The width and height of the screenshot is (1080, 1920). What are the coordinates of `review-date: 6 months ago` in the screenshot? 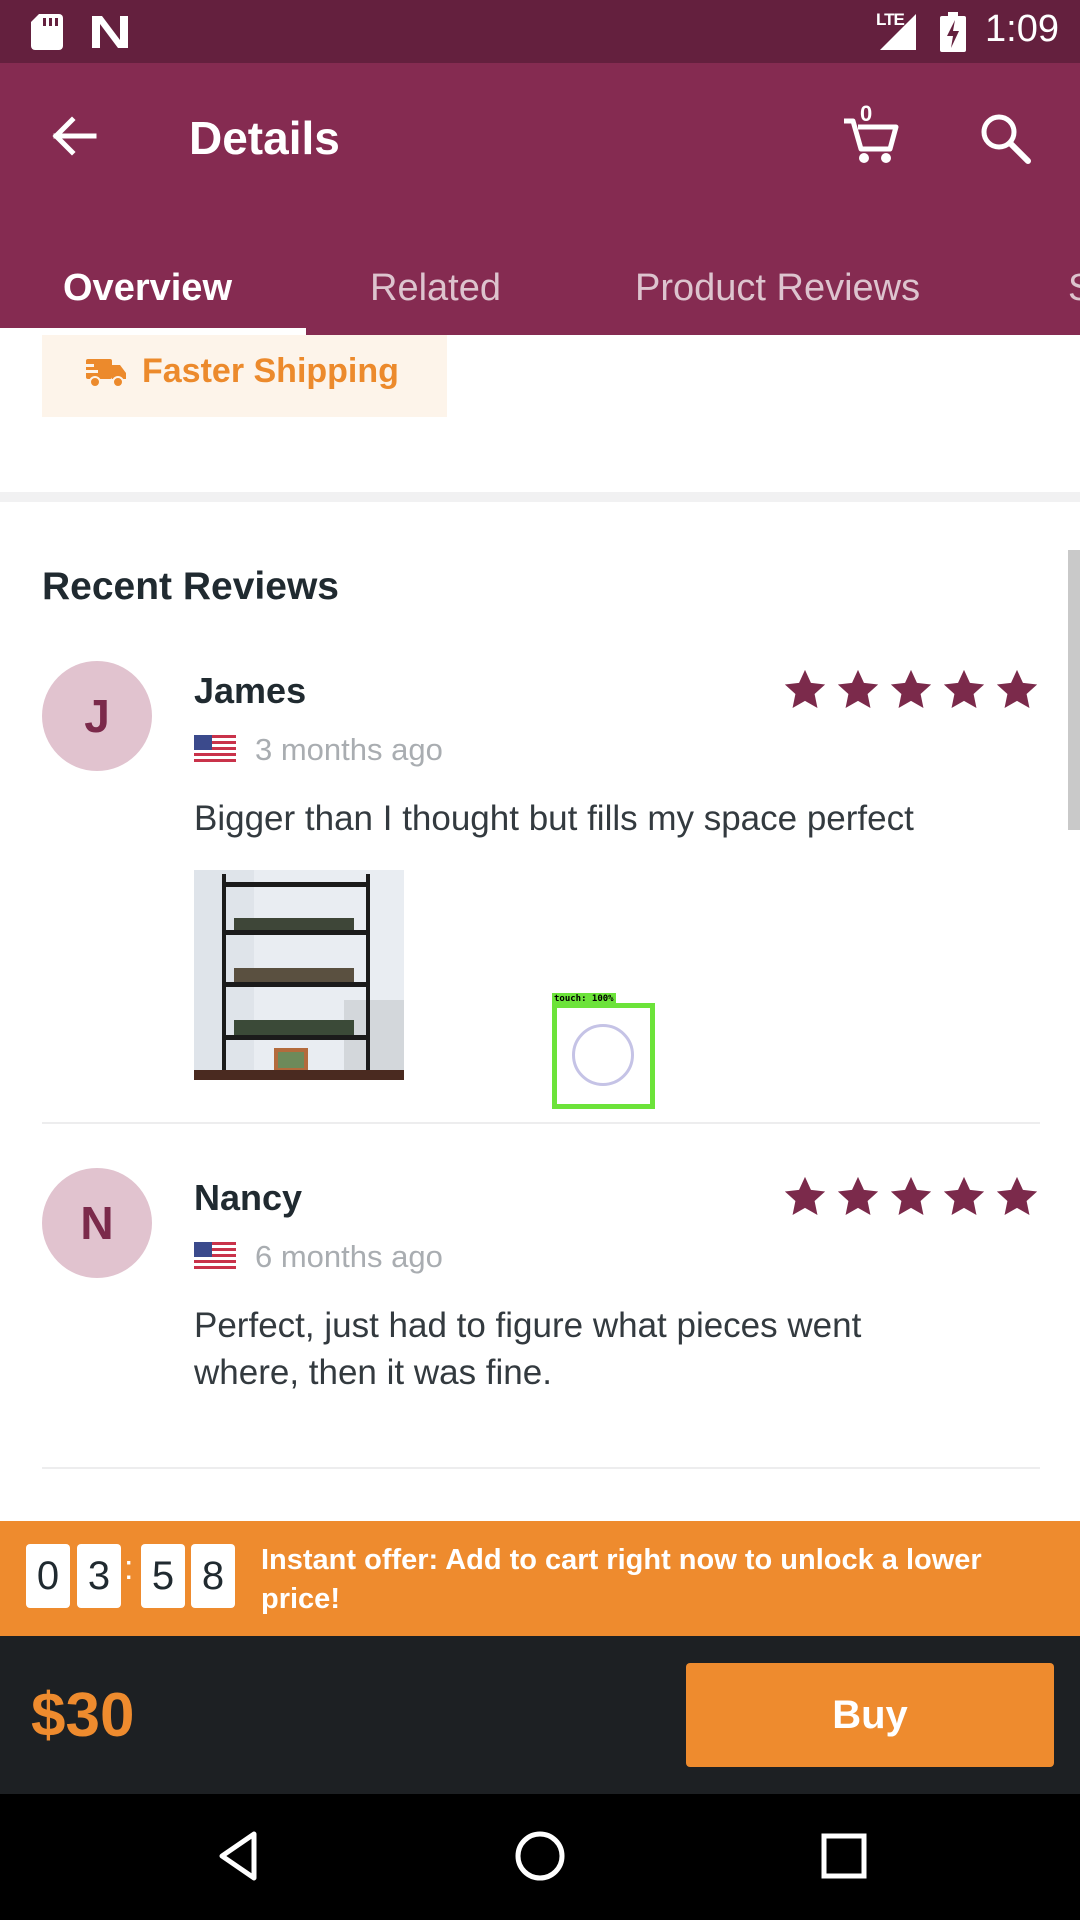 It's located at (349, 1256).